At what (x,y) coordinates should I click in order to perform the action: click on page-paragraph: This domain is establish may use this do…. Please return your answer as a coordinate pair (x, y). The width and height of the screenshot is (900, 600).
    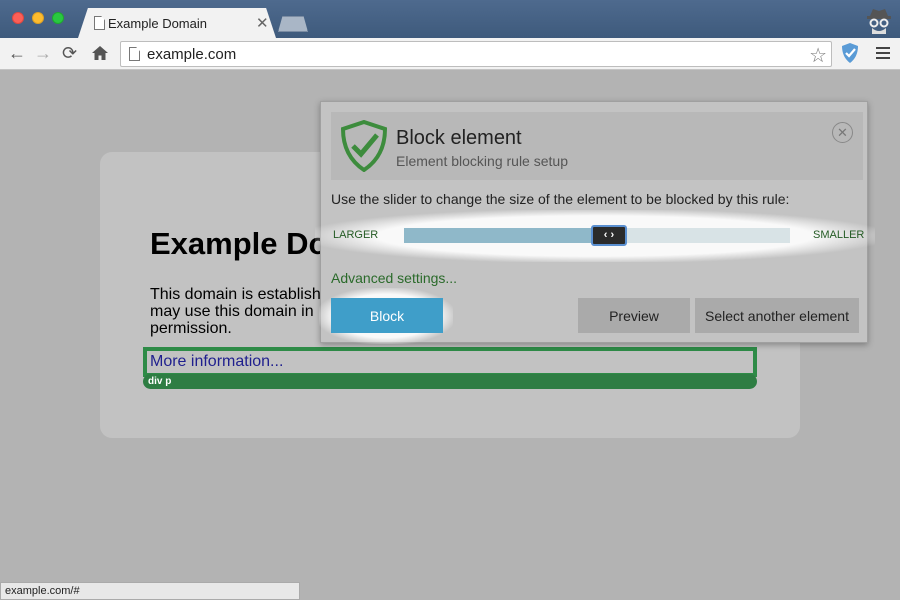
    Looking at the image, I should click on (235, 311).